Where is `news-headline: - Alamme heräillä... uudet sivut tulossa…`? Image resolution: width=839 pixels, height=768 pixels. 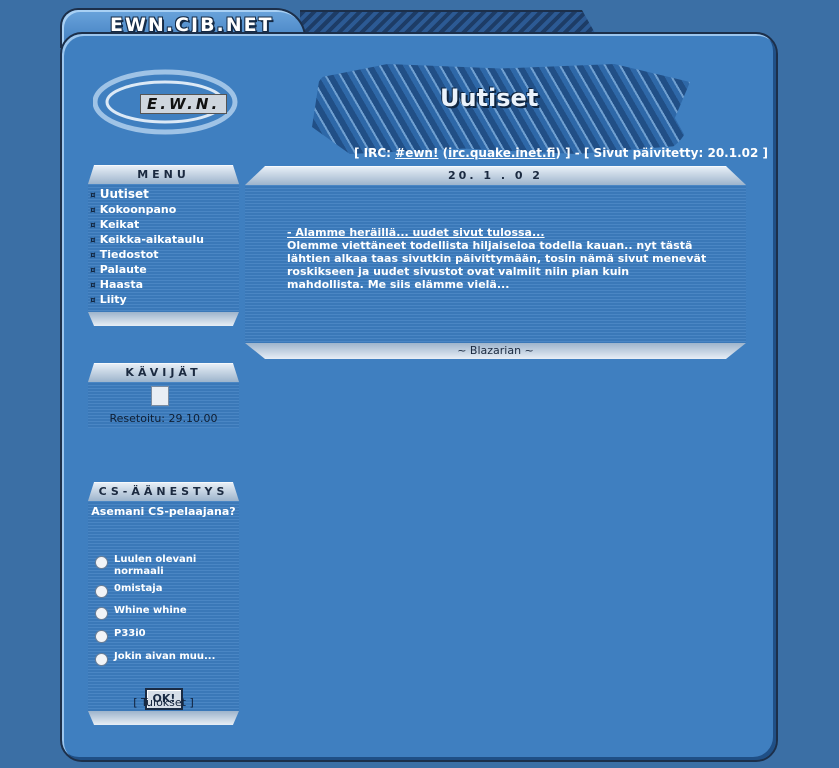 news-headline: - Alamme heräillä... uudet sivut tulossa… is located at coordinates (416, 232).